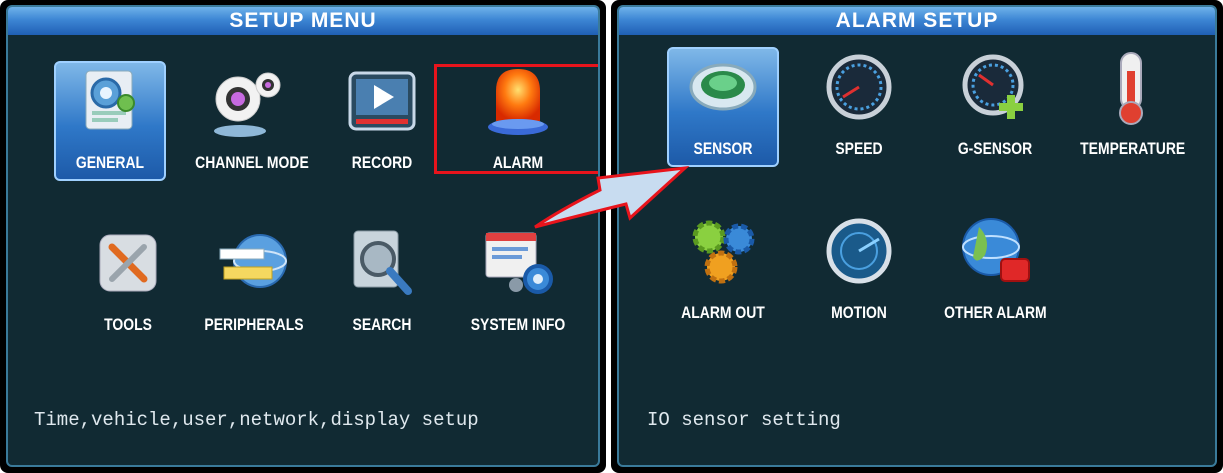  What do you see at coordinates (723, 312) in the screenshot?
I see `menu-item-label: ALARM OUT` at bounding box center [723, 312].